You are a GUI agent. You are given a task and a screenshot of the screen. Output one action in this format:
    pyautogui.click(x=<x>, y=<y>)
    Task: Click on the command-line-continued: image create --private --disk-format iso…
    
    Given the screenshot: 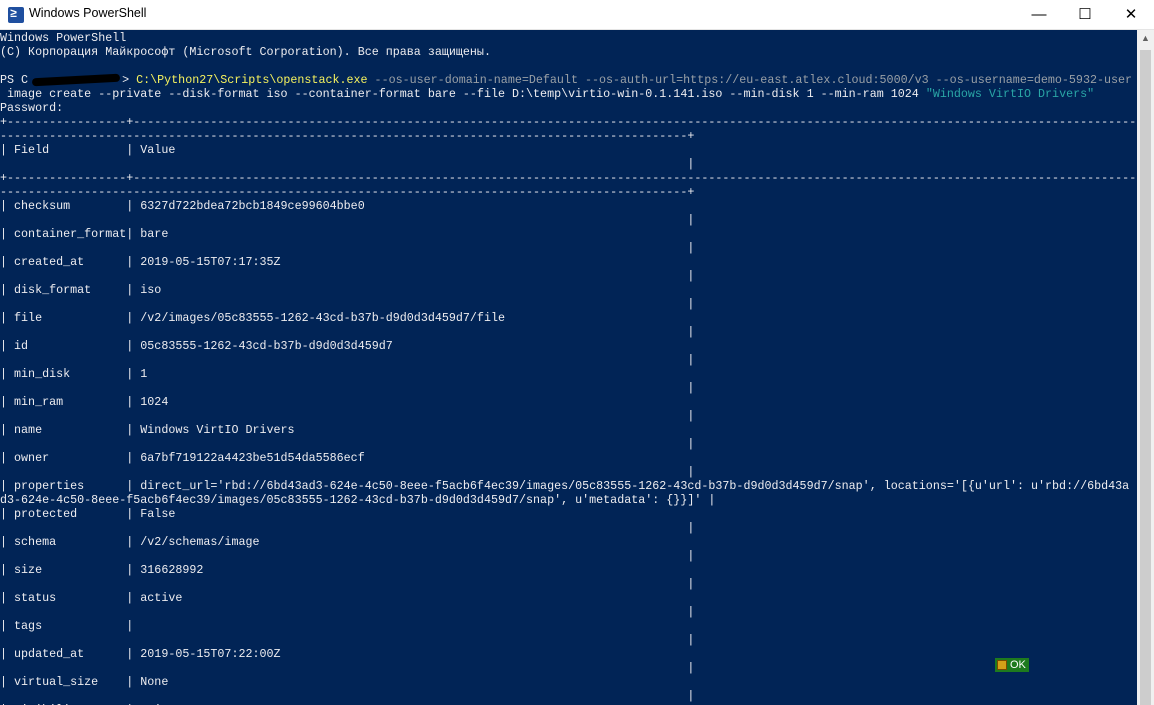 What is the action you would take?
    pyautogui.click(x=547, y=94)
    